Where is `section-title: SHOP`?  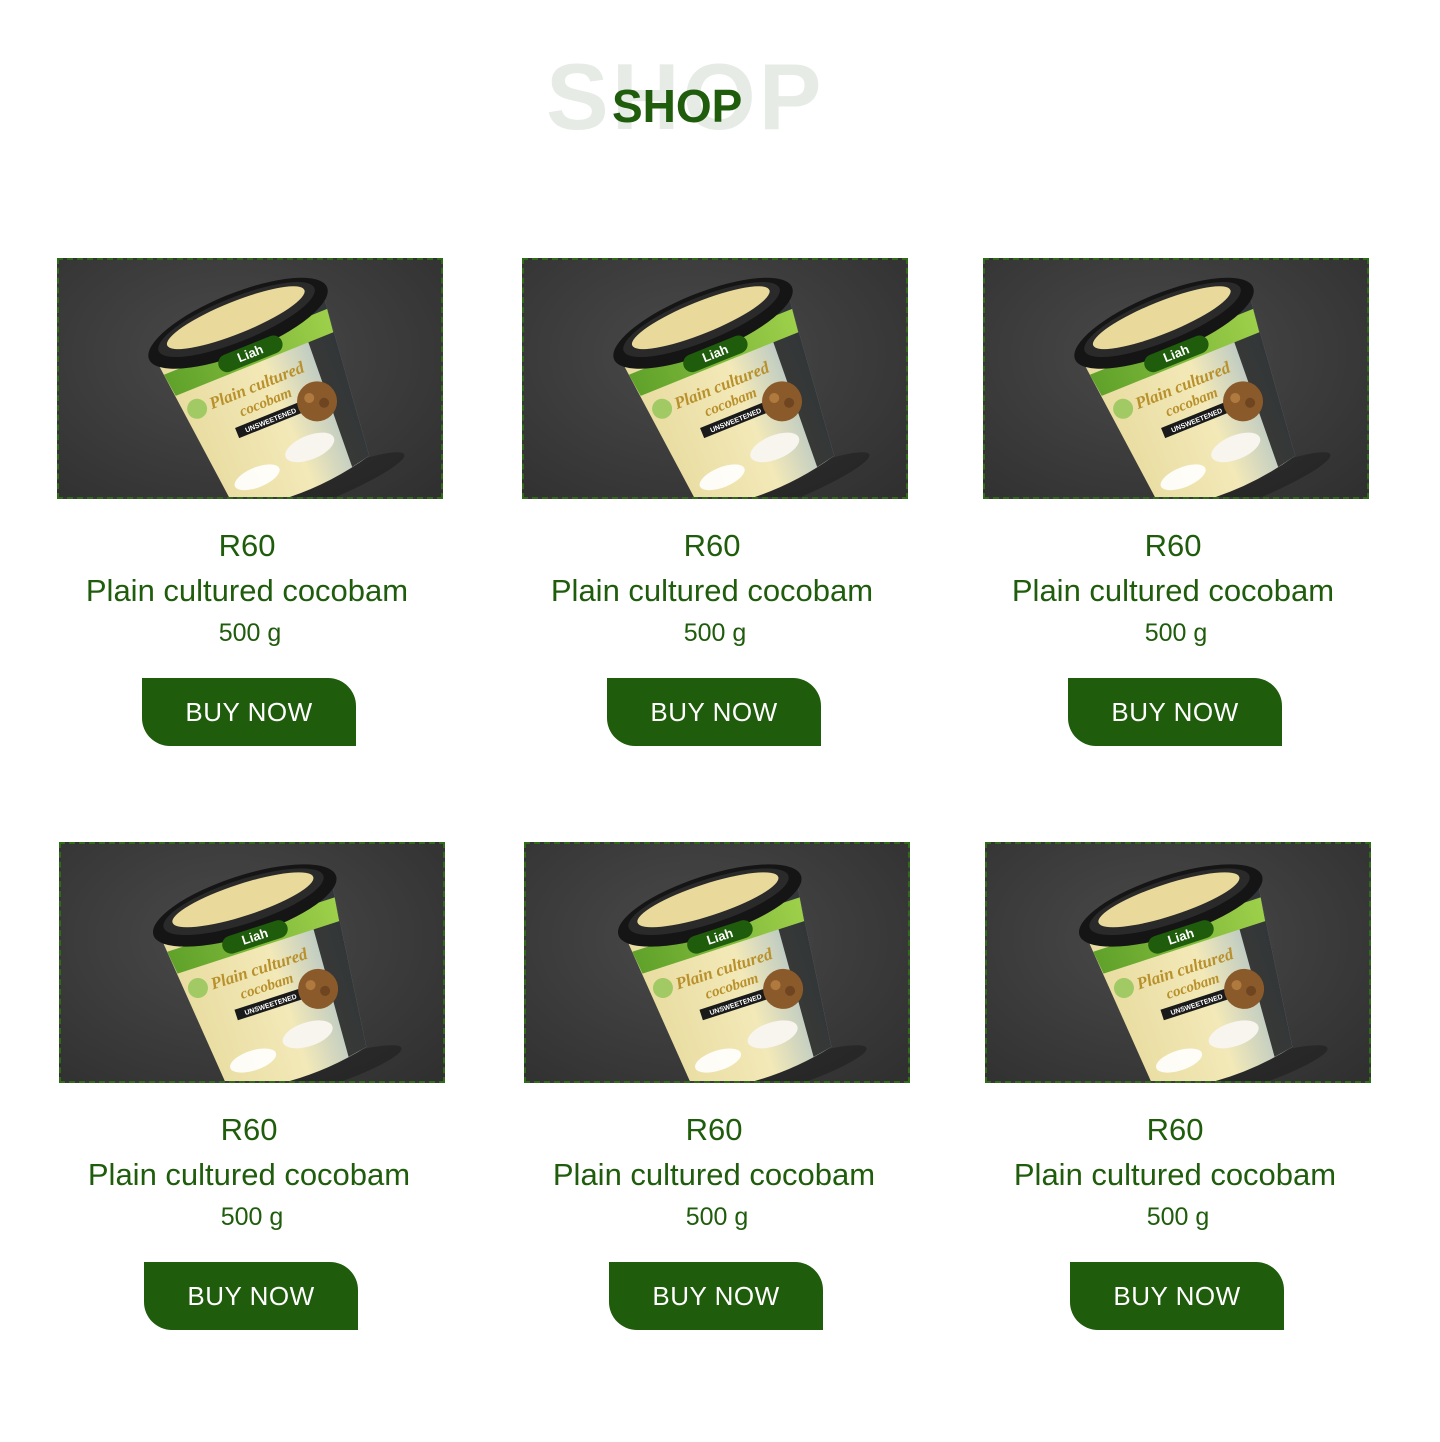 section-title: SHOP is located at coordinates (677, 106).